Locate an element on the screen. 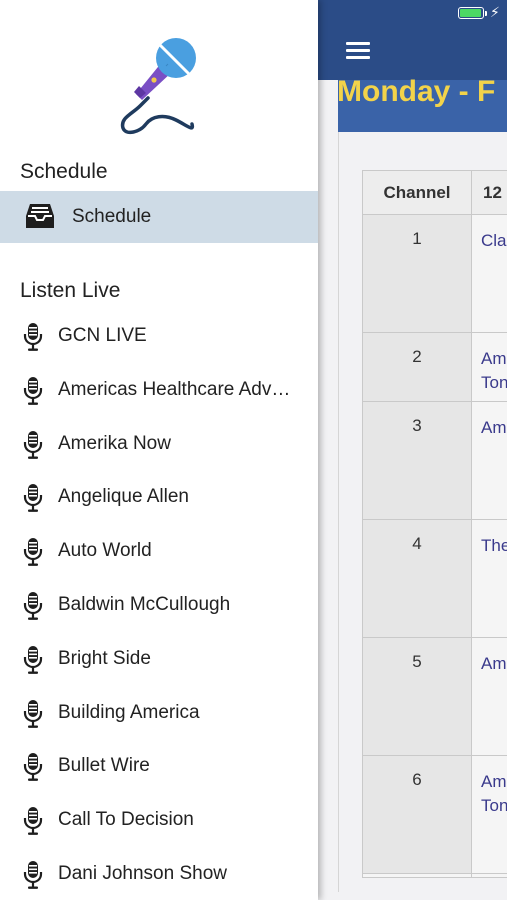  table-row: 2 Am Ton is located at coordinates (435, 367).